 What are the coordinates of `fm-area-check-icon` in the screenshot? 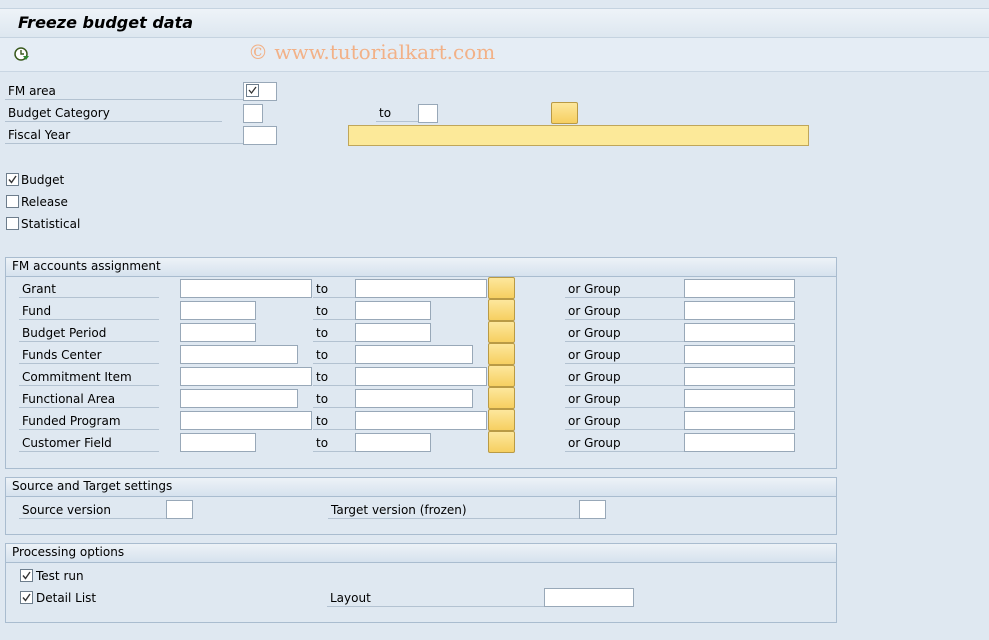 It's located at (252, 90).